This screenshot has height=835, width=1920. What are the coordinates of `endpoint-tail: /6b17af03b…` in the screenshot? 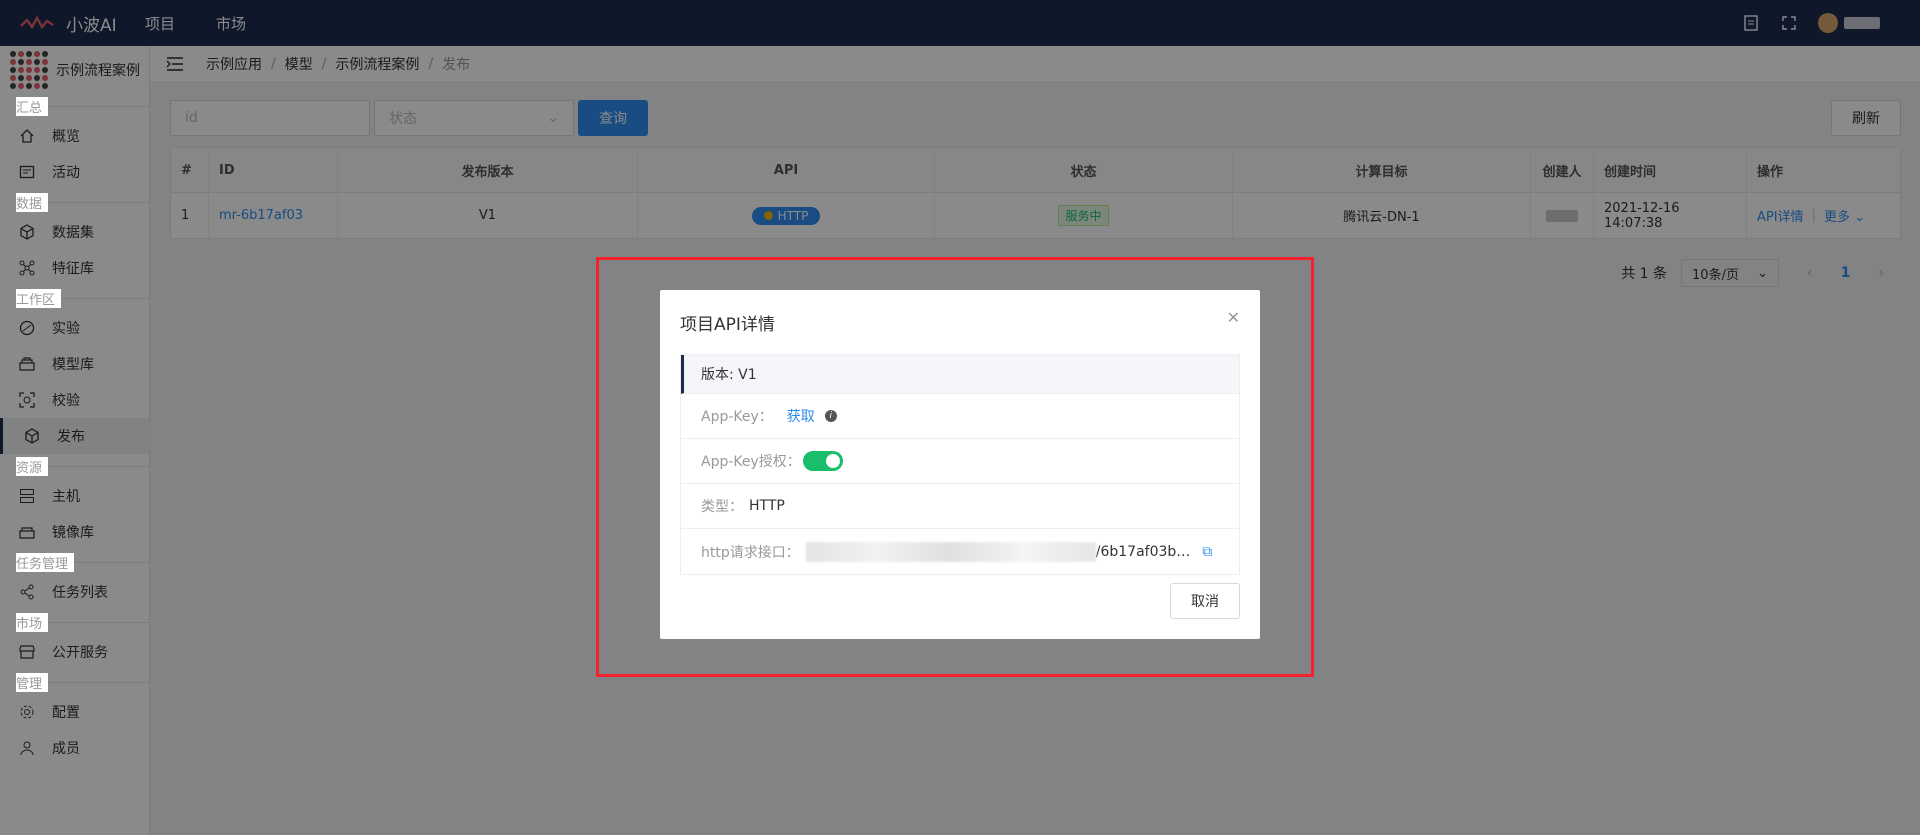 It's located at (1143, 551).